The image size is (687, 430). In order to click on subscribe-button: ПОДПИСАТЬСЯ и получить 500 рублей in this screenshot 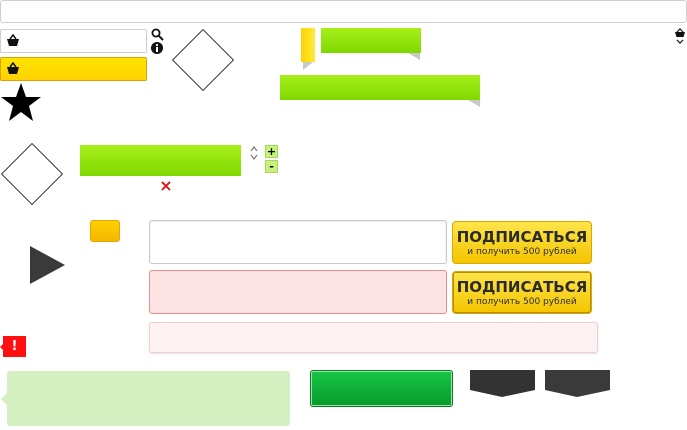, I will do `click(522, 242)`.